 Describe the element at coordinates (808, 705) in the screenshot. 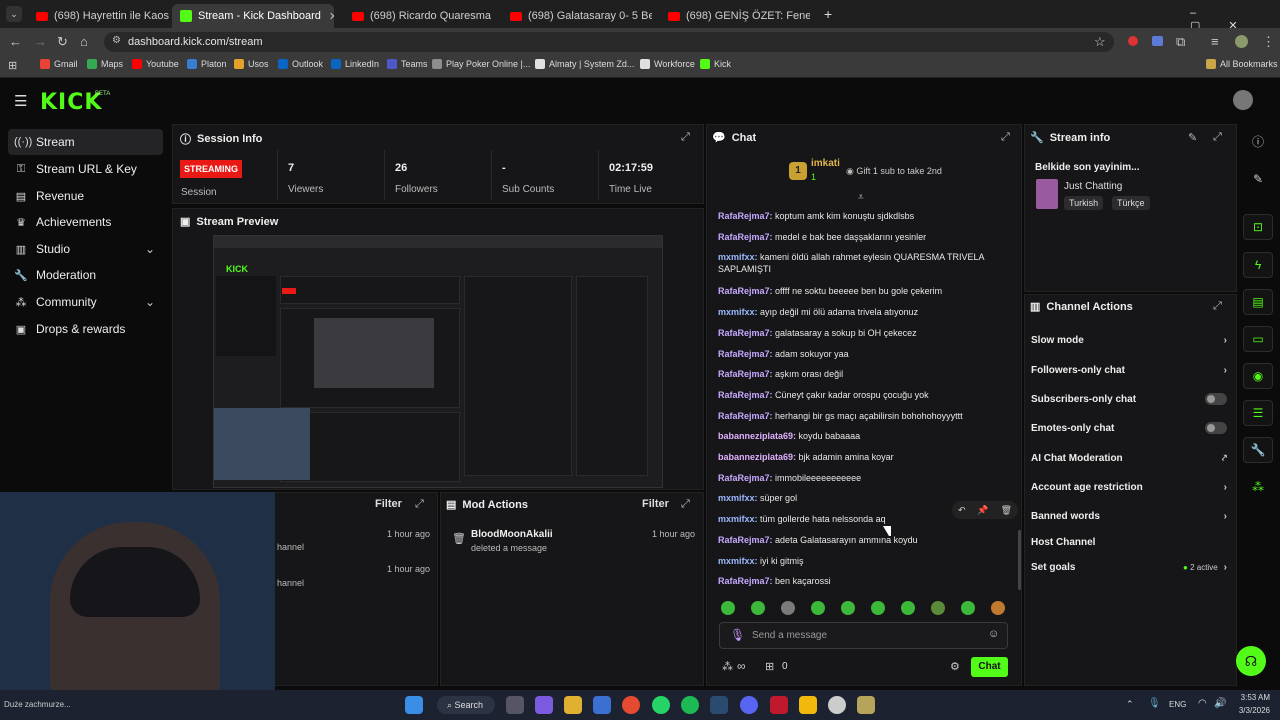

I see `binance-icon` at that location.